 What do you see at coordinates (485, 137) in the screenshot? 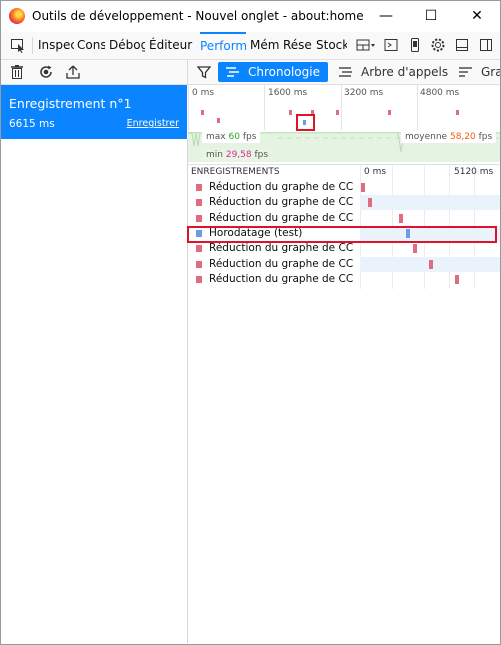
I see `fps-average-unit: fps` at bounding box center [485, 137].